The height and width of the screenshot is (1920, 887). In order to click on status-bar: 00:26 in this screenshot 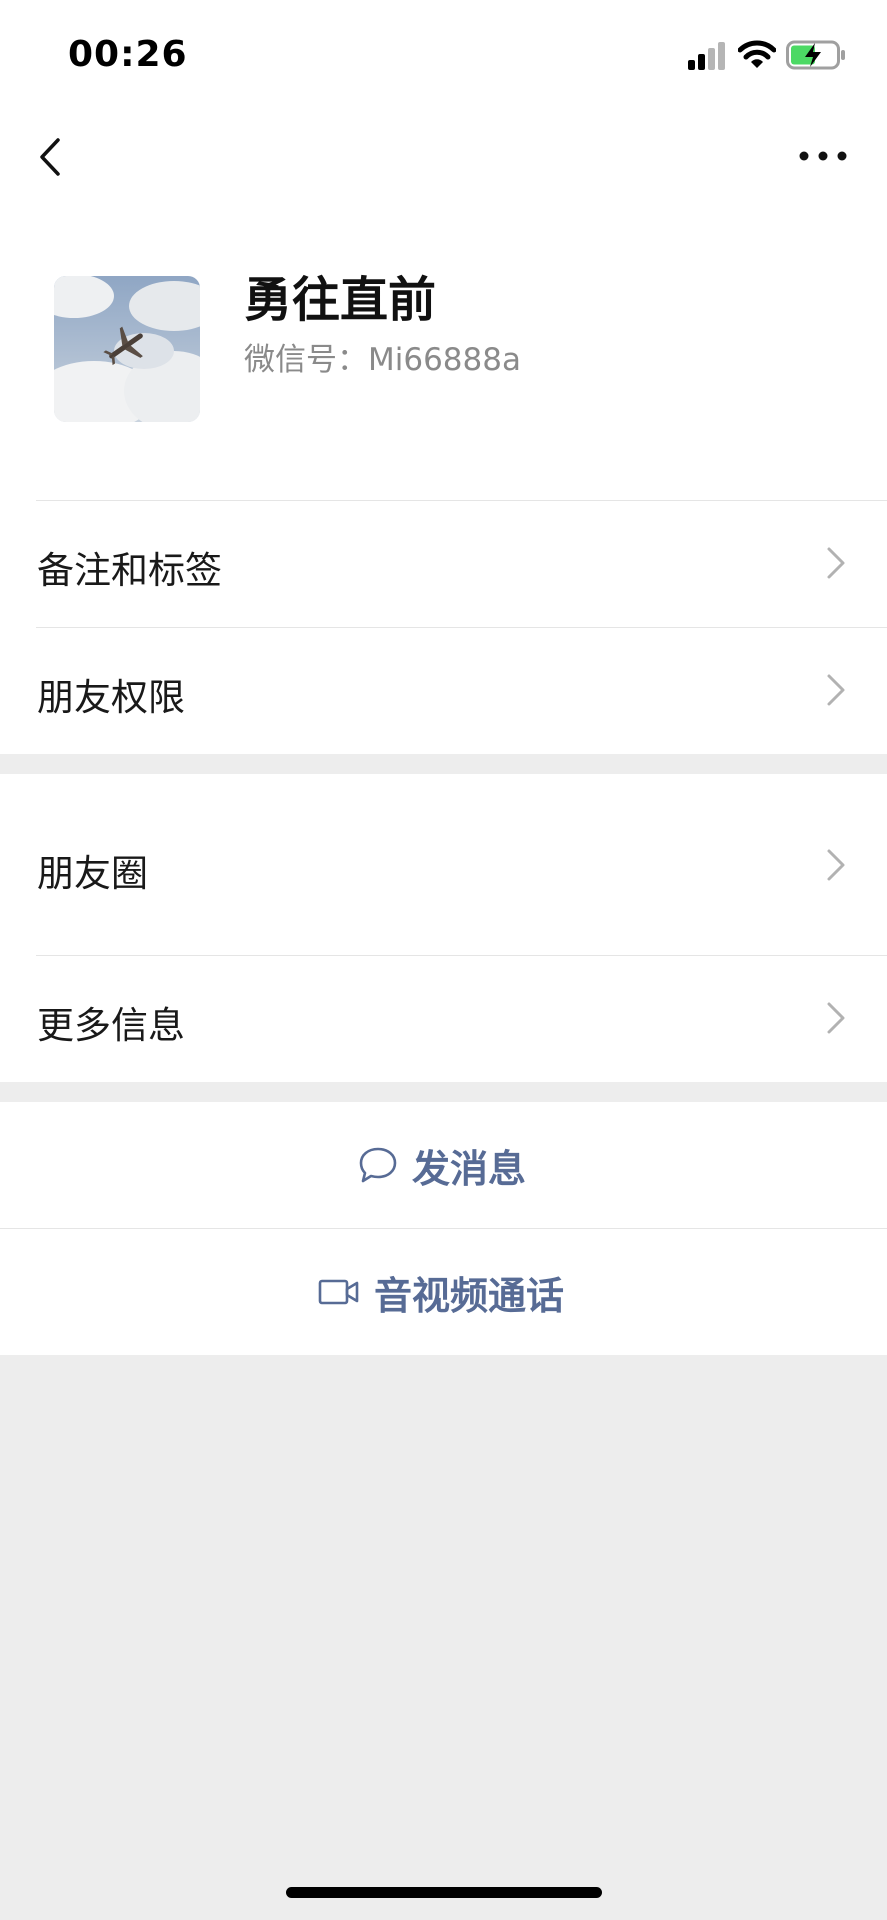, I will do `click(443, 55)`.